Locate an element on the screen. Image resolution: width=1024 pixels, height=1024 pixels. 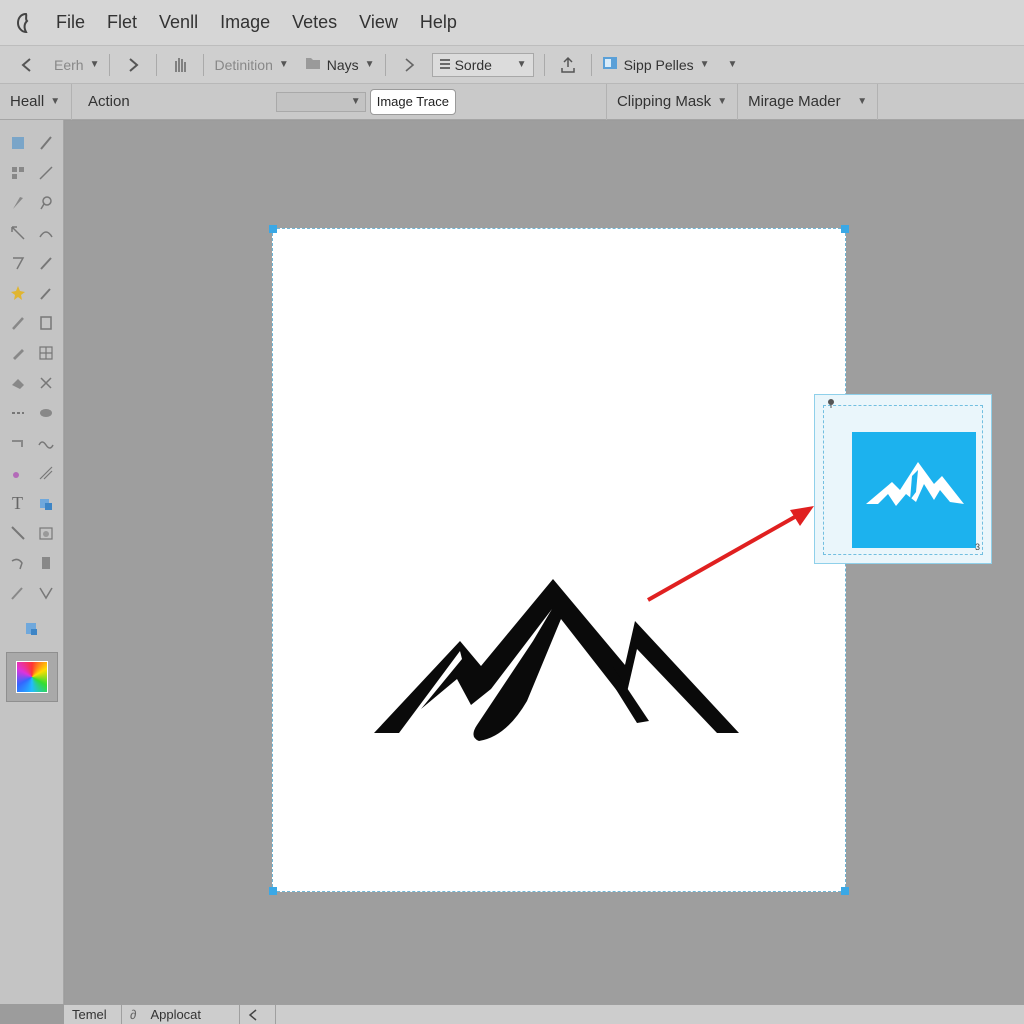
mirage-dropdown: Mirage Mader ▼ is located at coordinates (808, 101).